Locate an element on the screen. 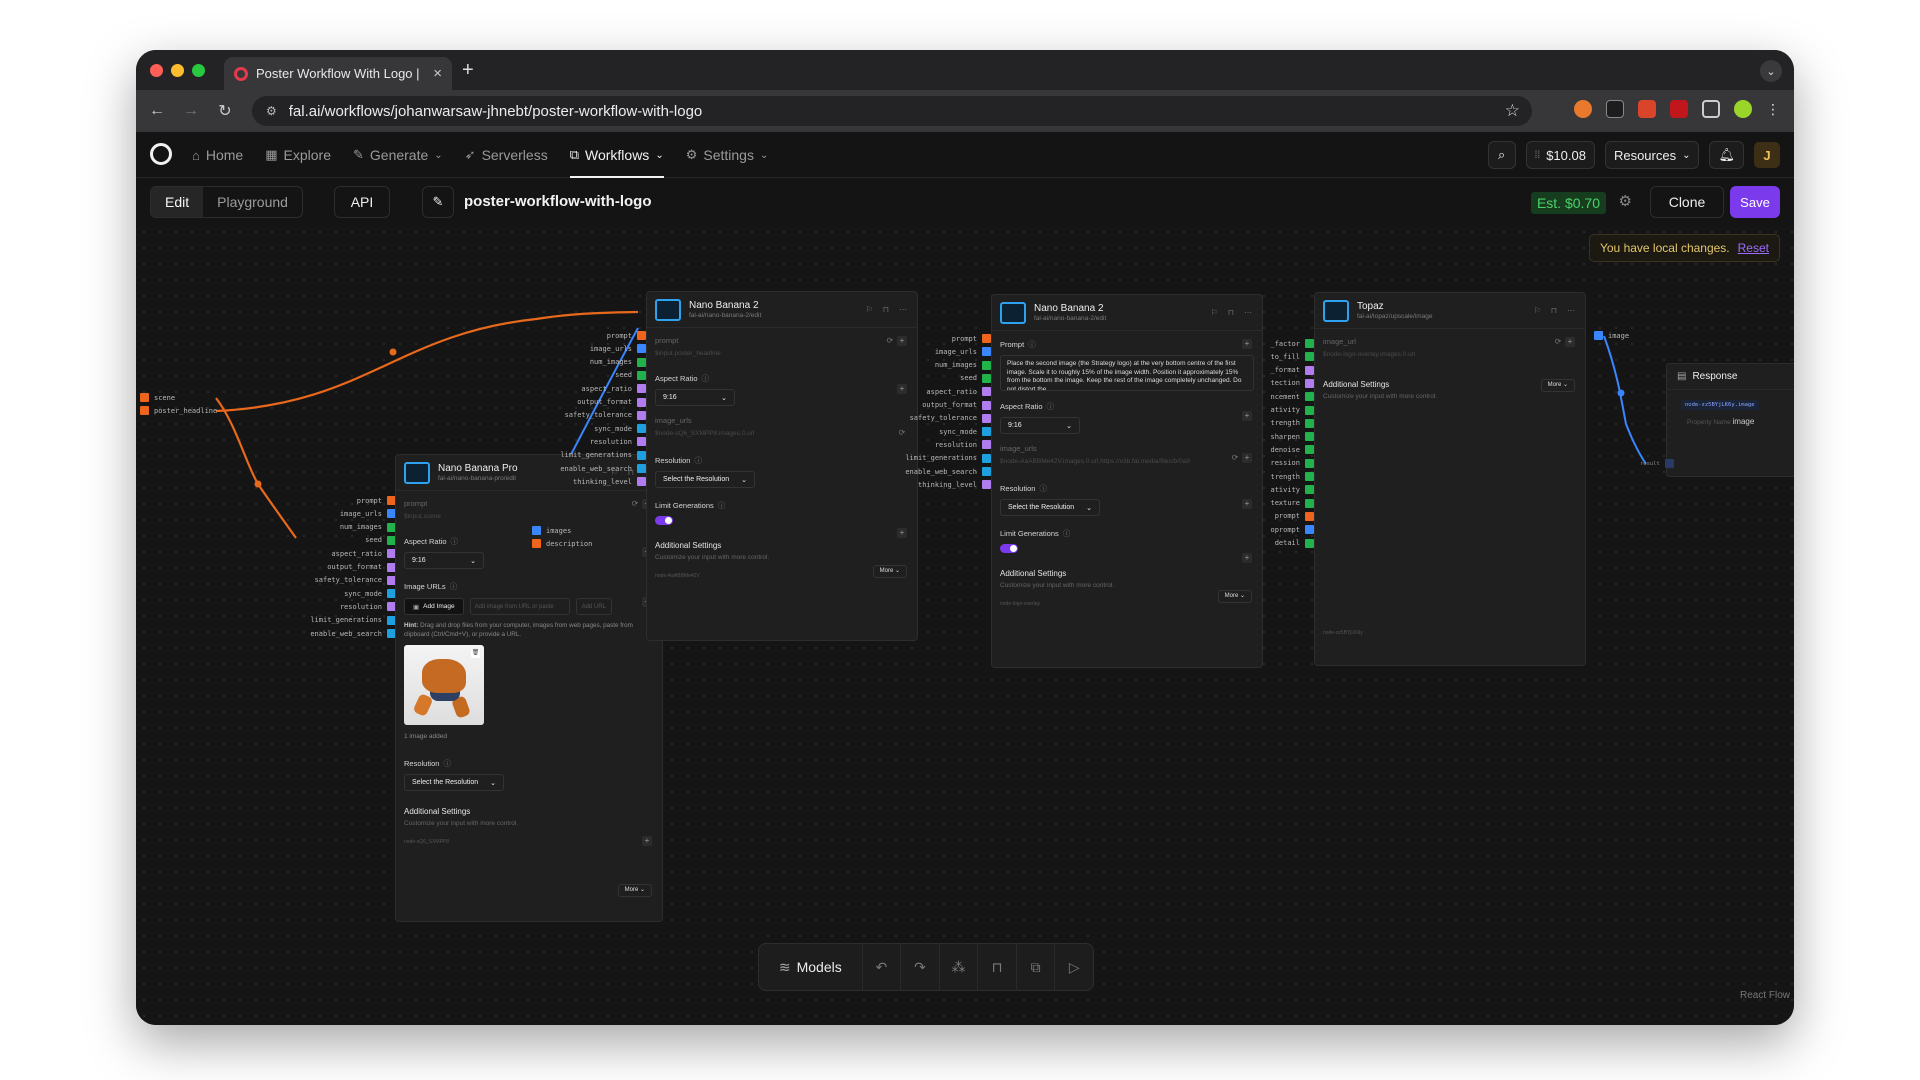  models-button: ≋ Models is located at coordinates (810, 967).